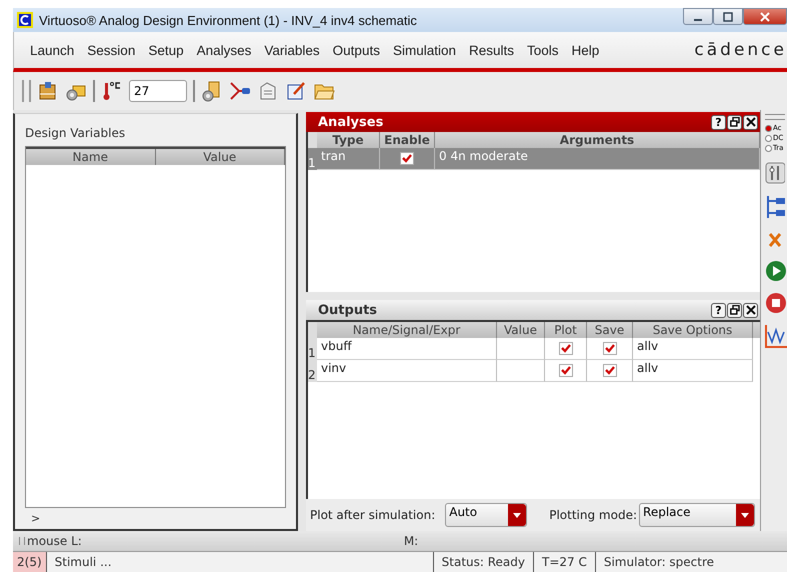  Describe the element at coordinates (424, 50) in the screenshot. I see `menu-item: Simulation` at that location.